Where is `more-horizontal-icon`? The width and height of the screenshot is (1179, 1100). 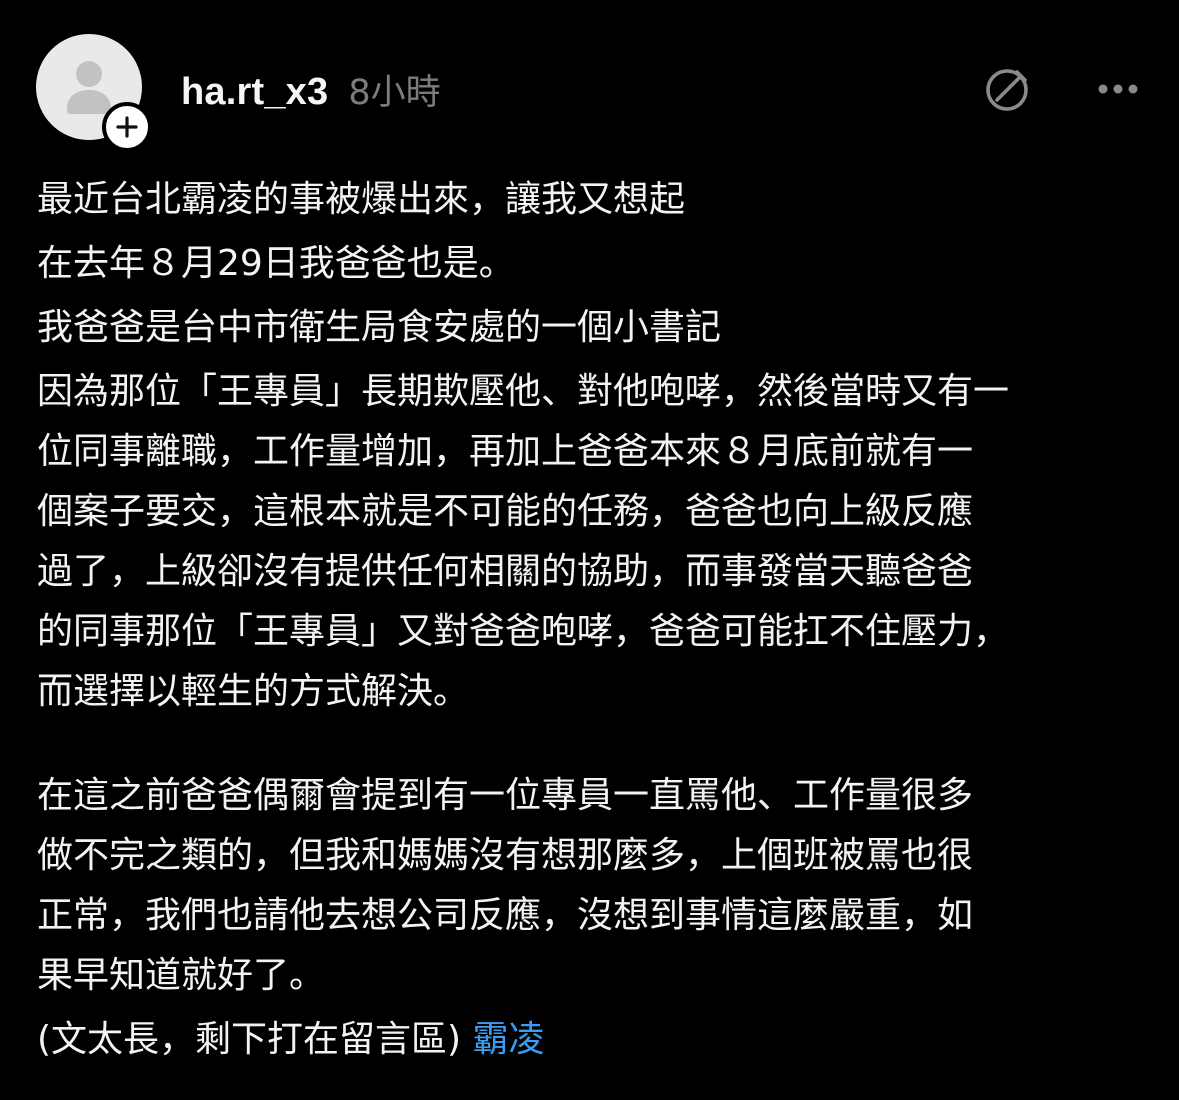 more-horizontal-icon is located at coordinates (1118, 89).